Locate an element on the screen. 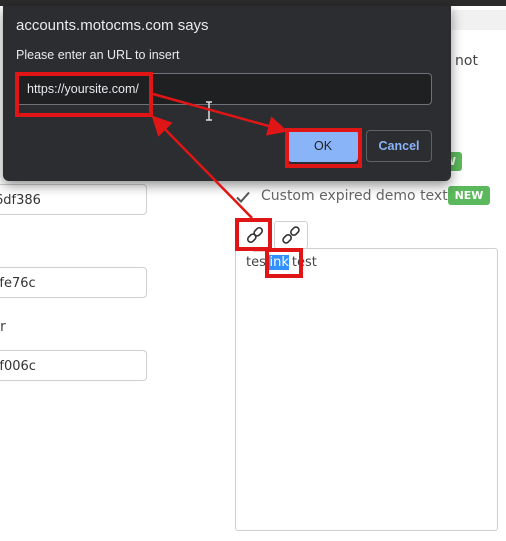 This screenshot has height=541, width=506. annotation-arrows is located at coordinates (219, 172).